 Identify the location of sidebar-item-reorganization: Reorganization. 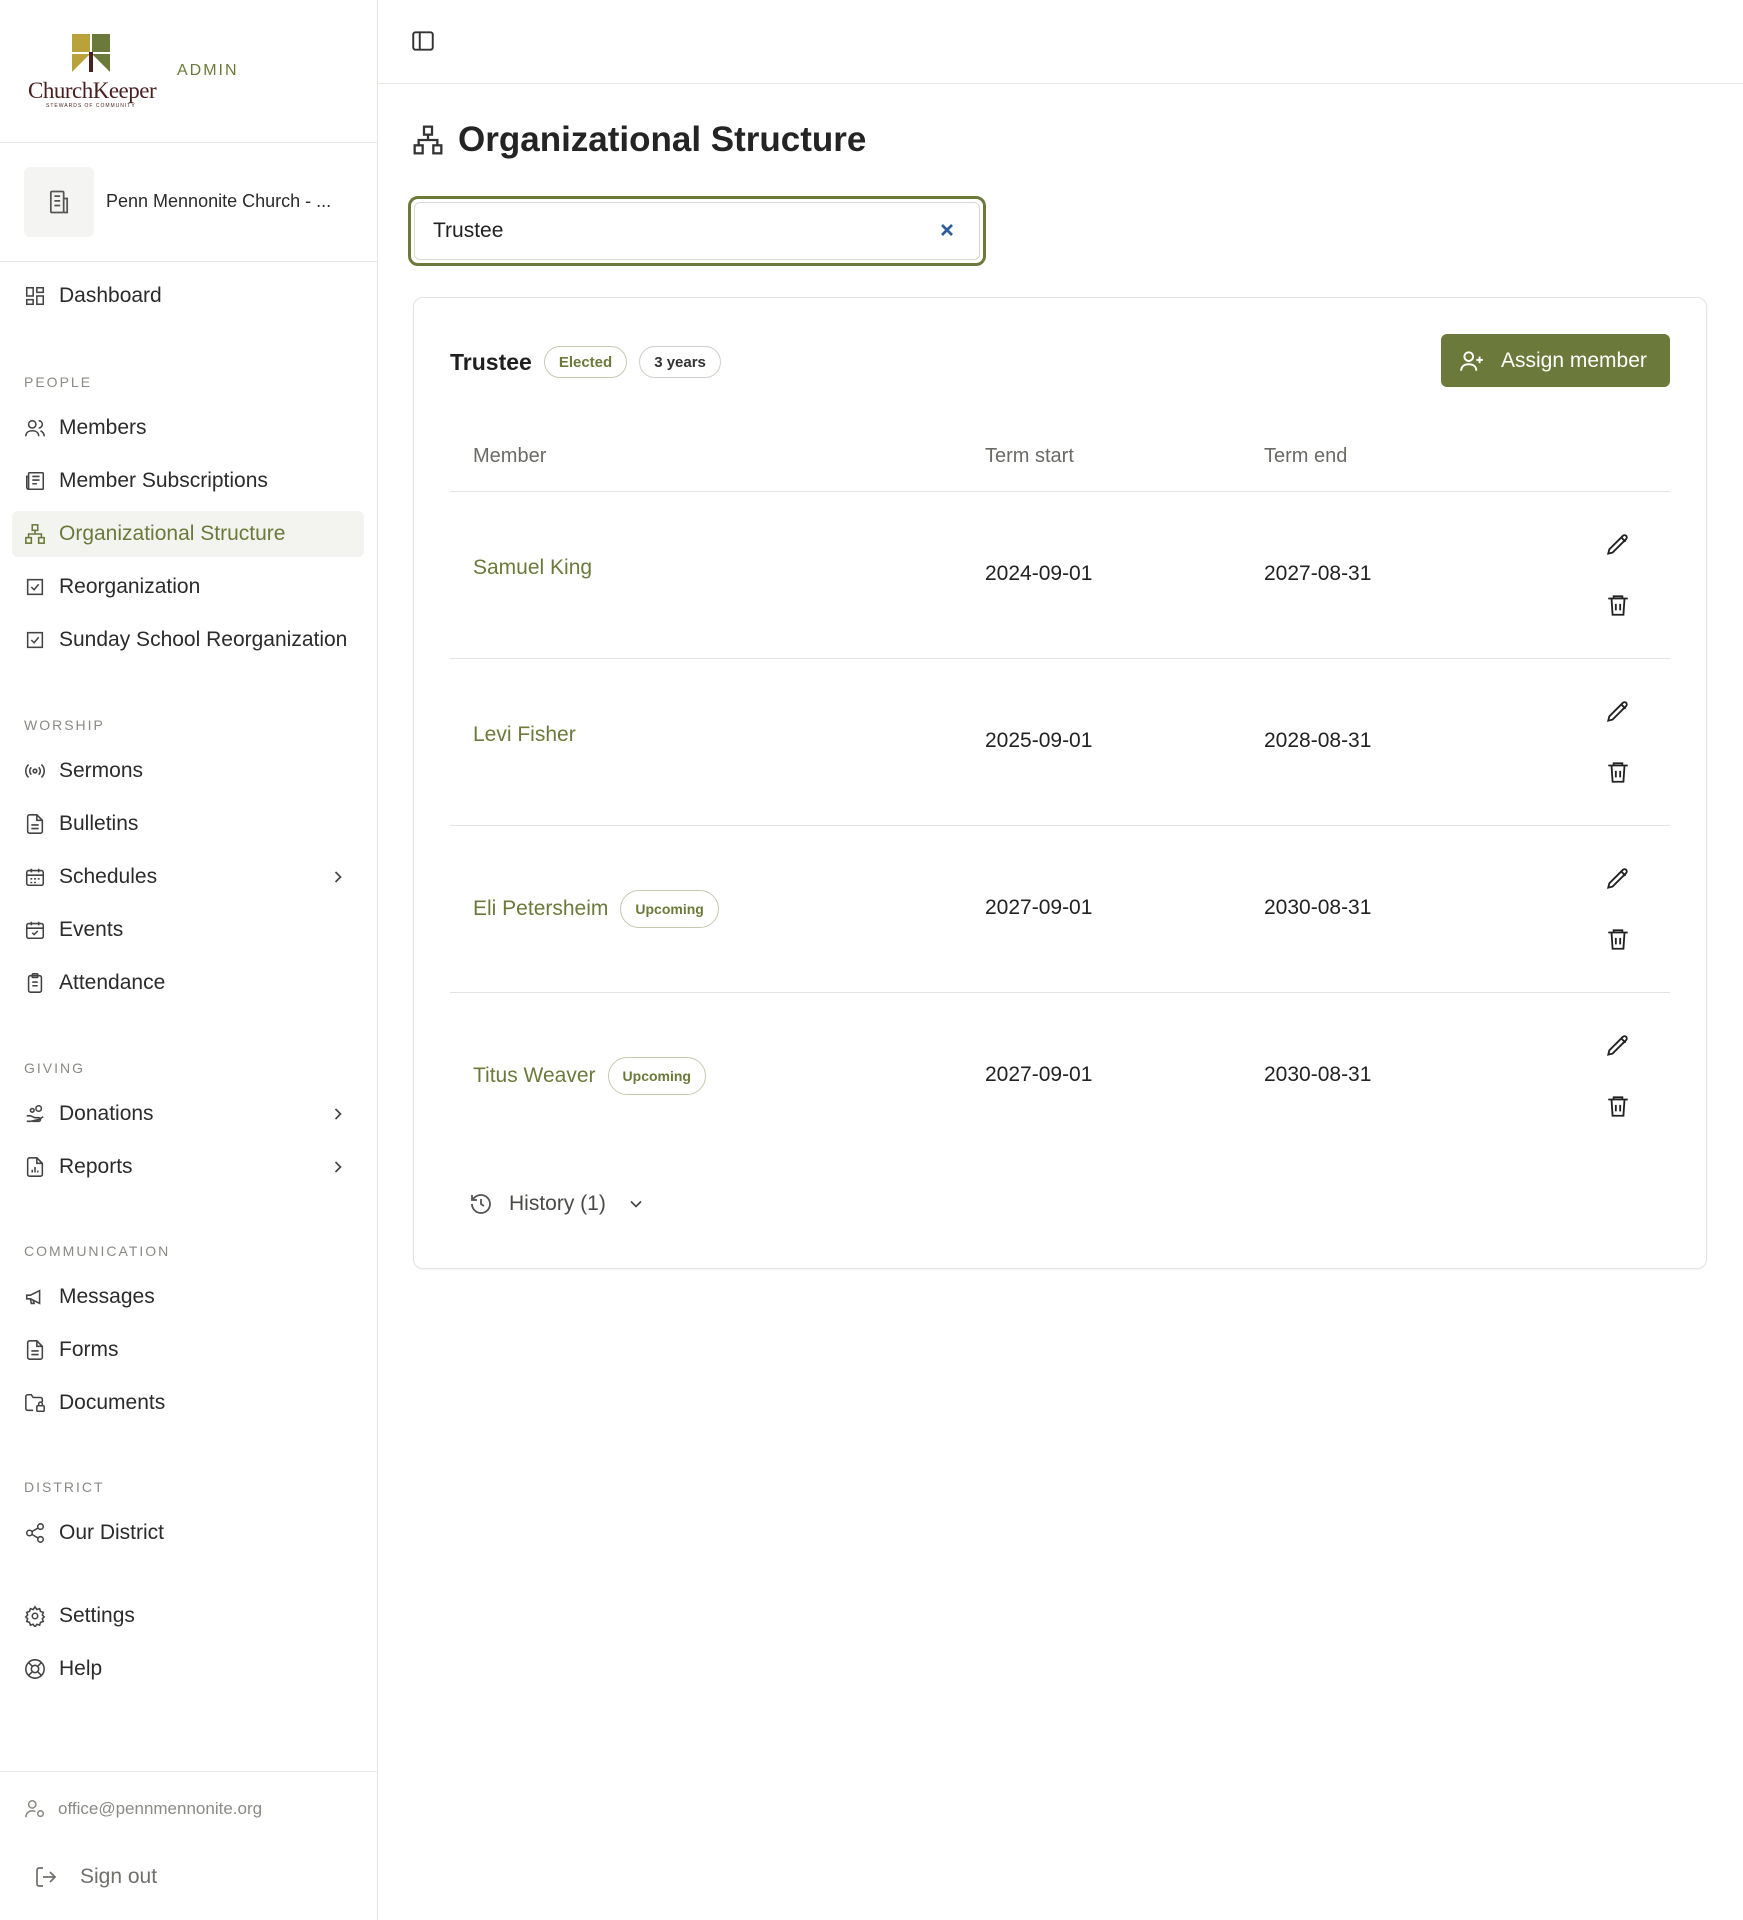
(188, 587).